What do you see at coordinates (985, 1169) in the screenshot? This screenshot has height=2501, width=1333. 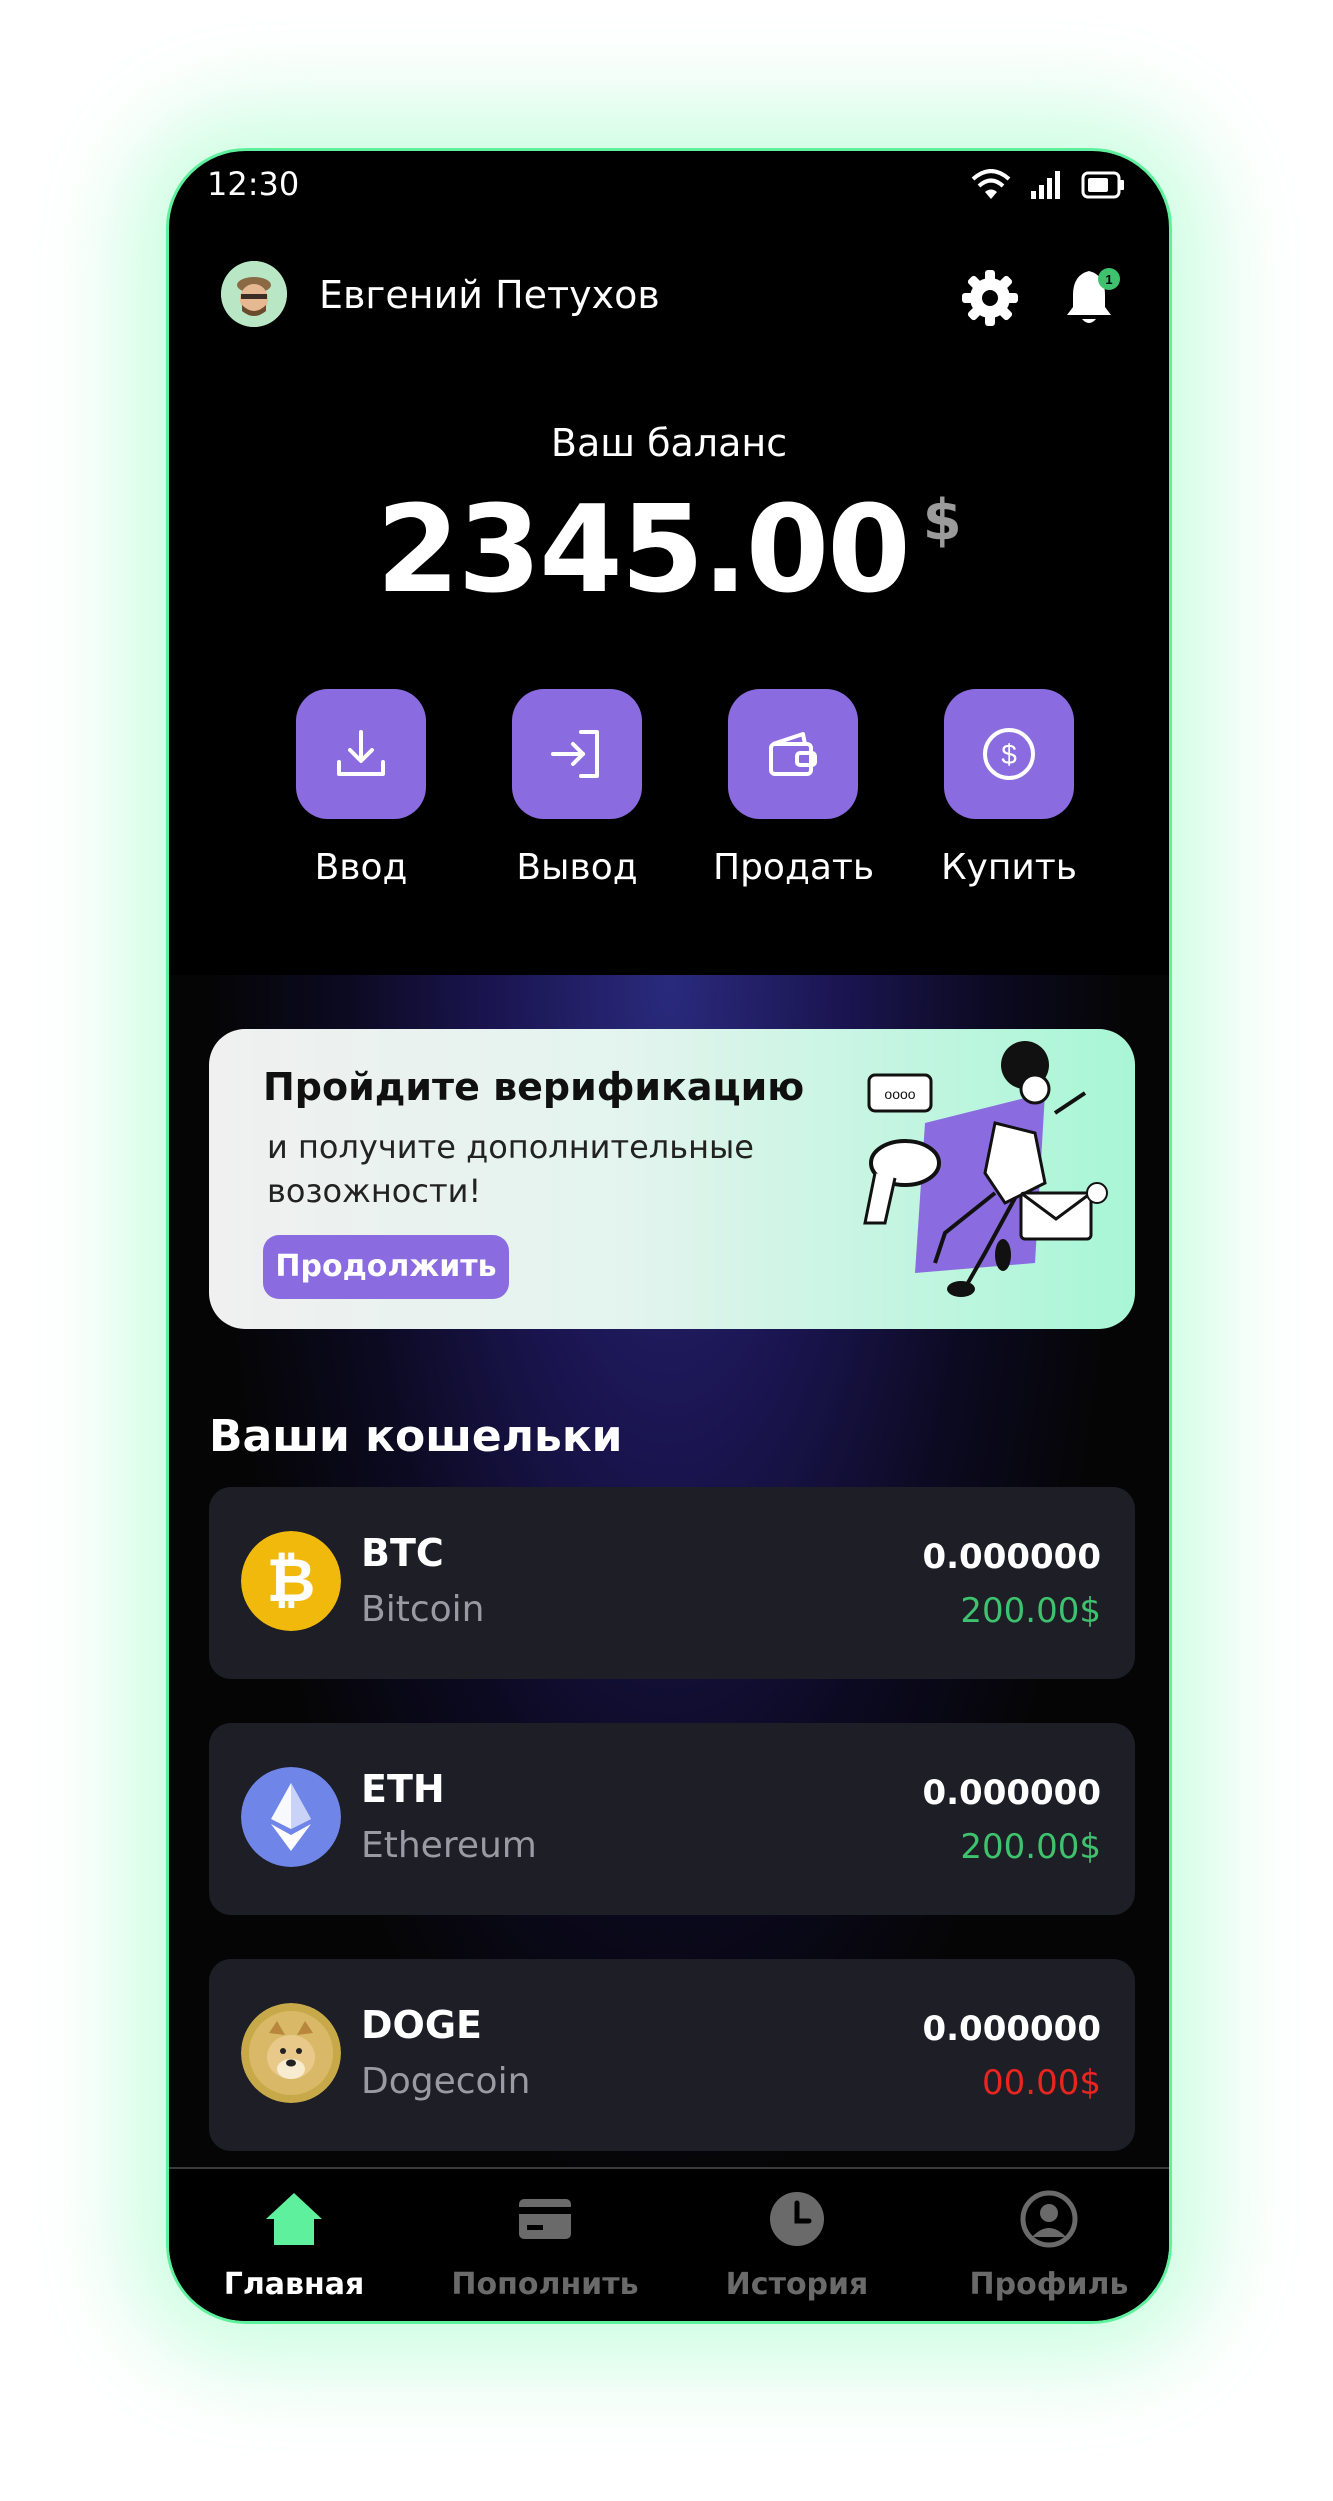 I see `promo-illustration-icon: oooo` at bounding box center [985, 1169].